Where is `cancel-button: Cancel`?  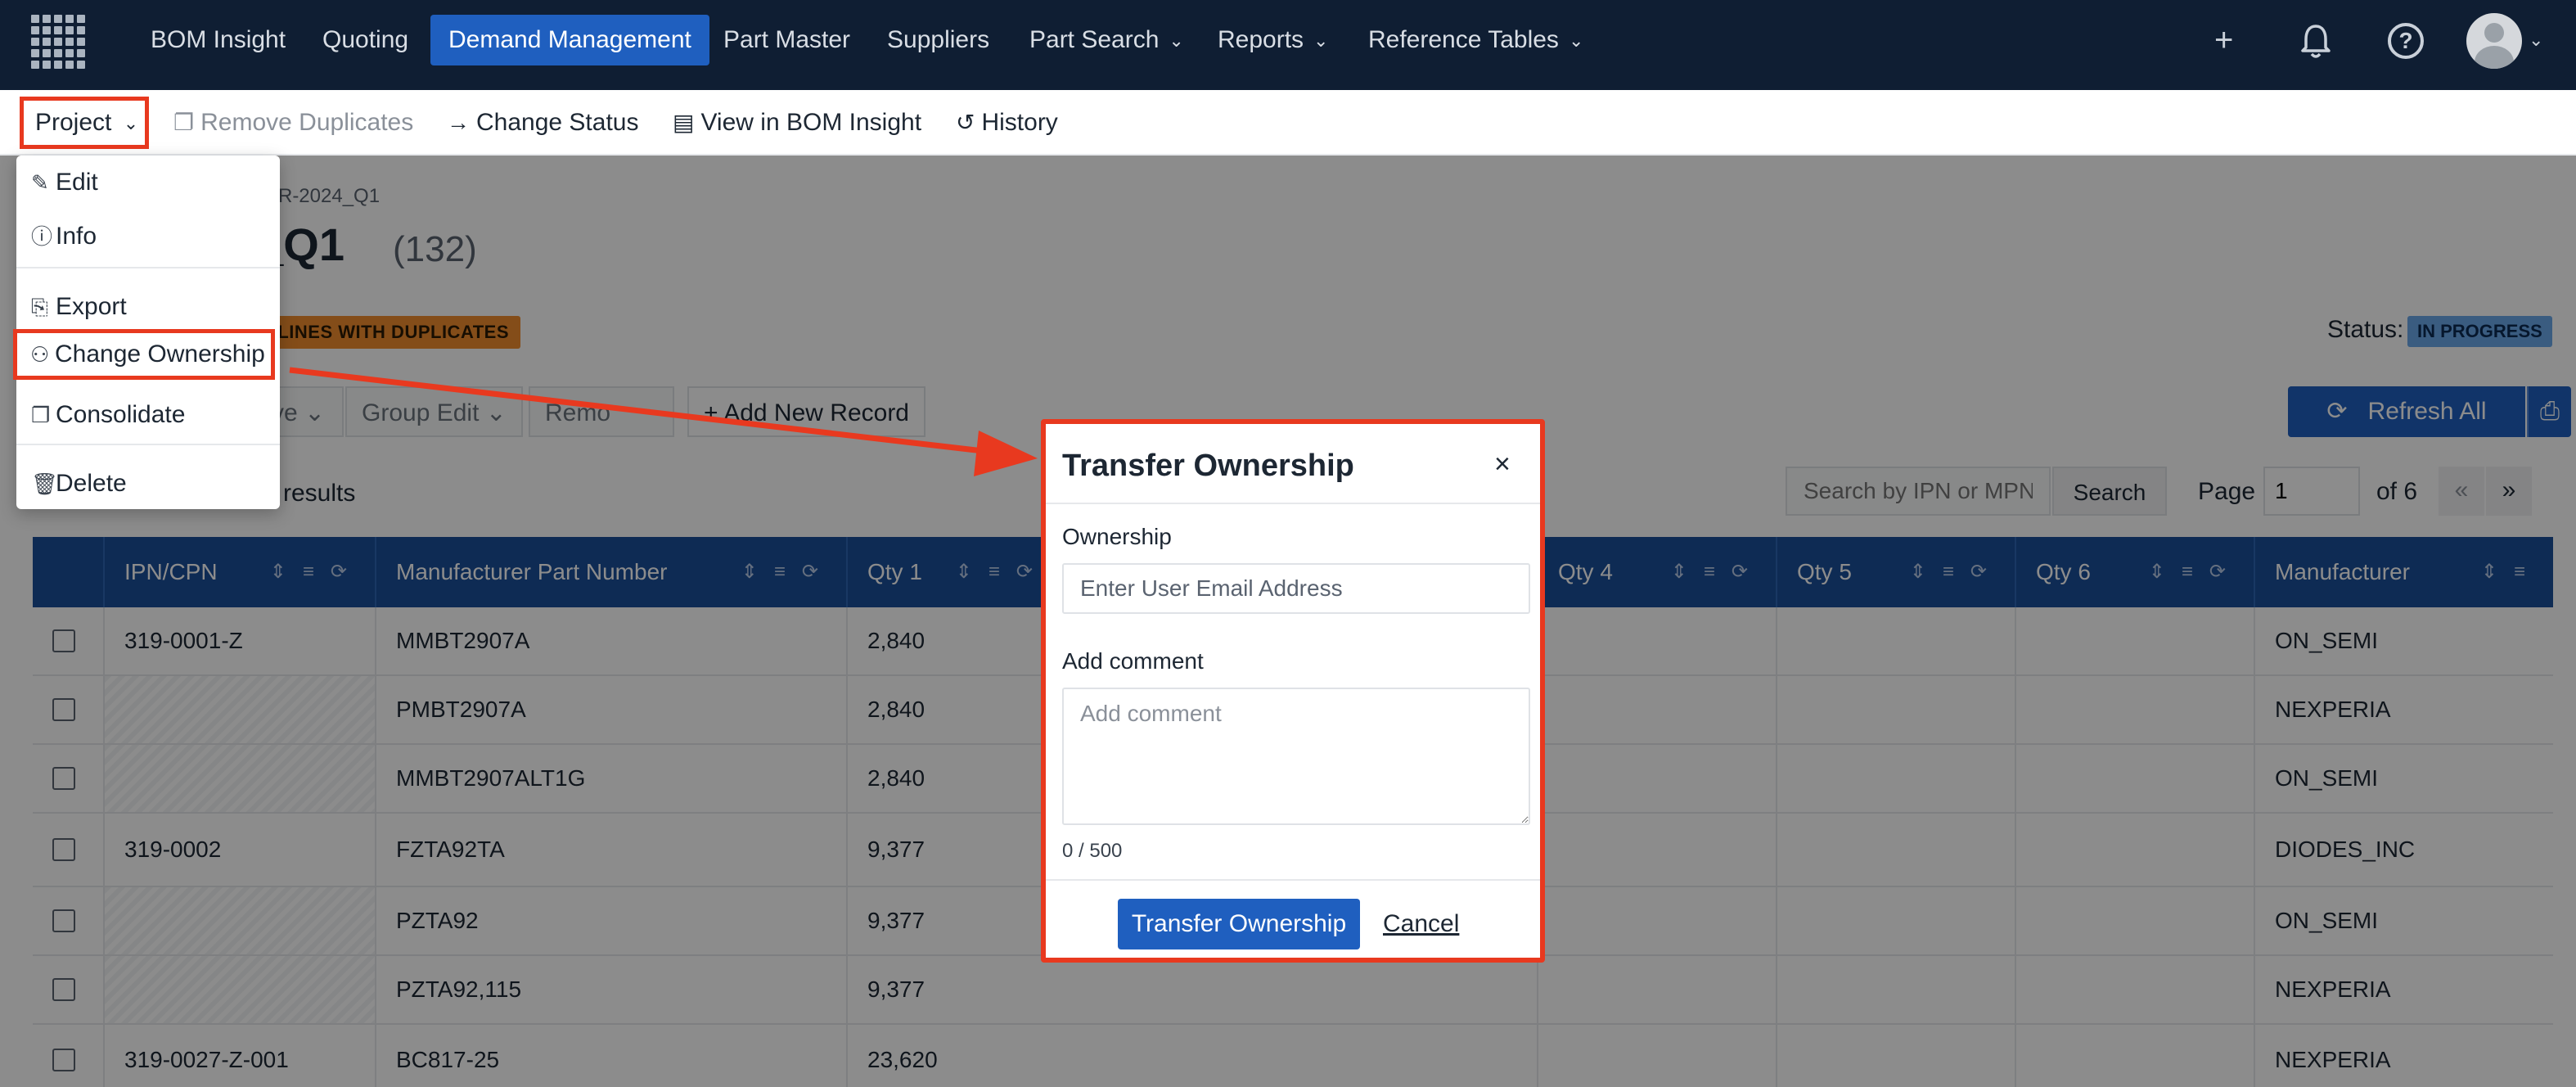 cancel-button: Cancel is located at coordinates (1421, 924).